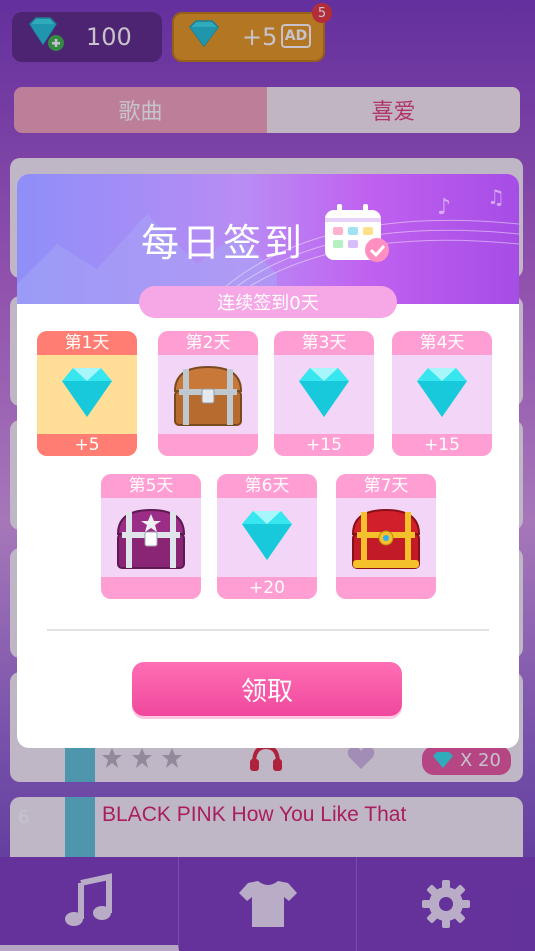 The height and width of the screenshot is (951, 535). Describe the element at coordinates (267, 588) in the screenshot. I see `day-amount: +20` at that location.